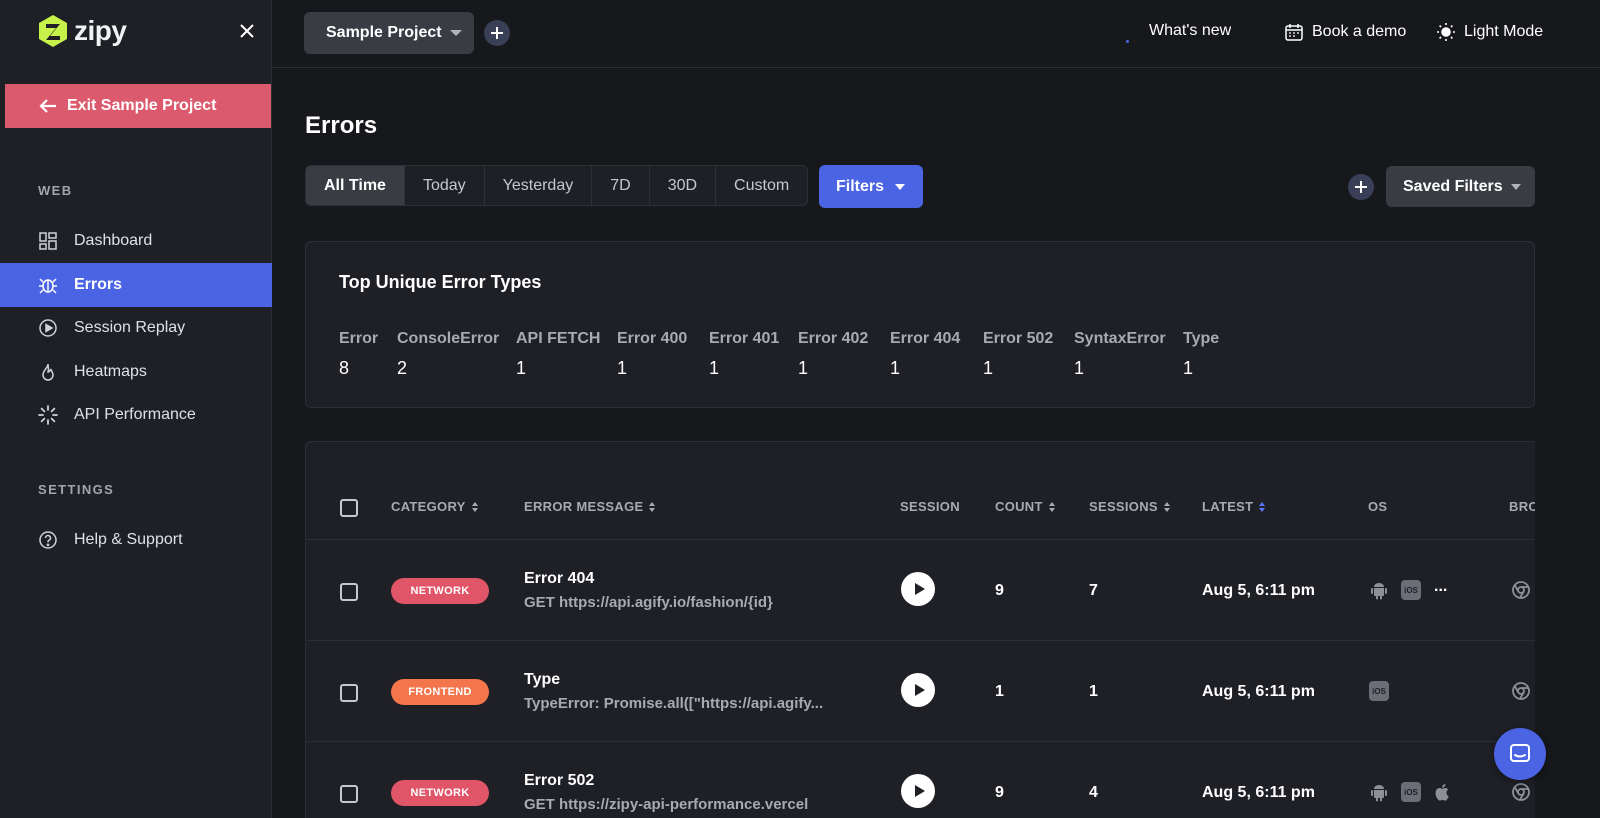 Image resolution: width=1600 pixels, height=818 pixels. Describe the element at coordinates (1460, 186) in the screenshot. I see `saved-filters-button: Saved Filters` at that location.